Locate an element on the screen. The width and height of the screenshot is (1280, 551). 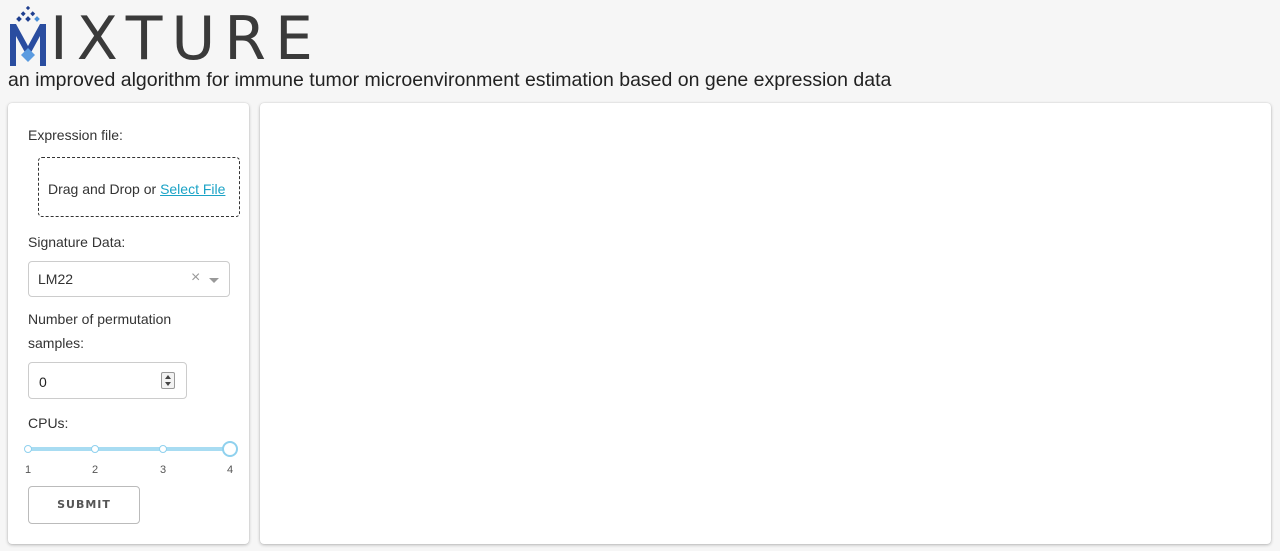
mixture-logo: IXTURE is located at coordinates (178, 39).